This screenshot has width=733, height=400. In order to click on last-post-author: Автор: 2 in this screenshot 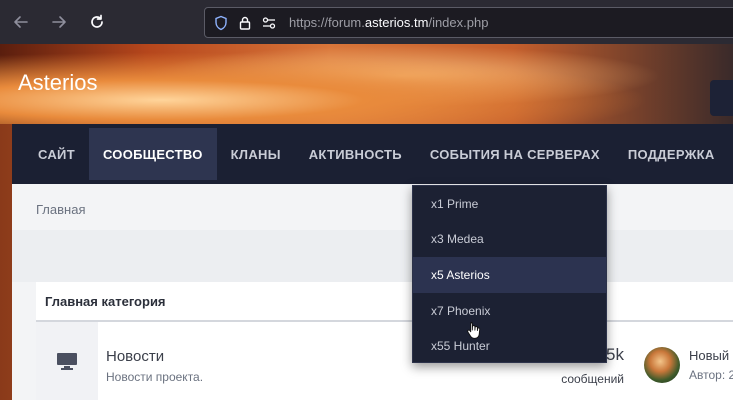, I will do `click(711, 375)`.